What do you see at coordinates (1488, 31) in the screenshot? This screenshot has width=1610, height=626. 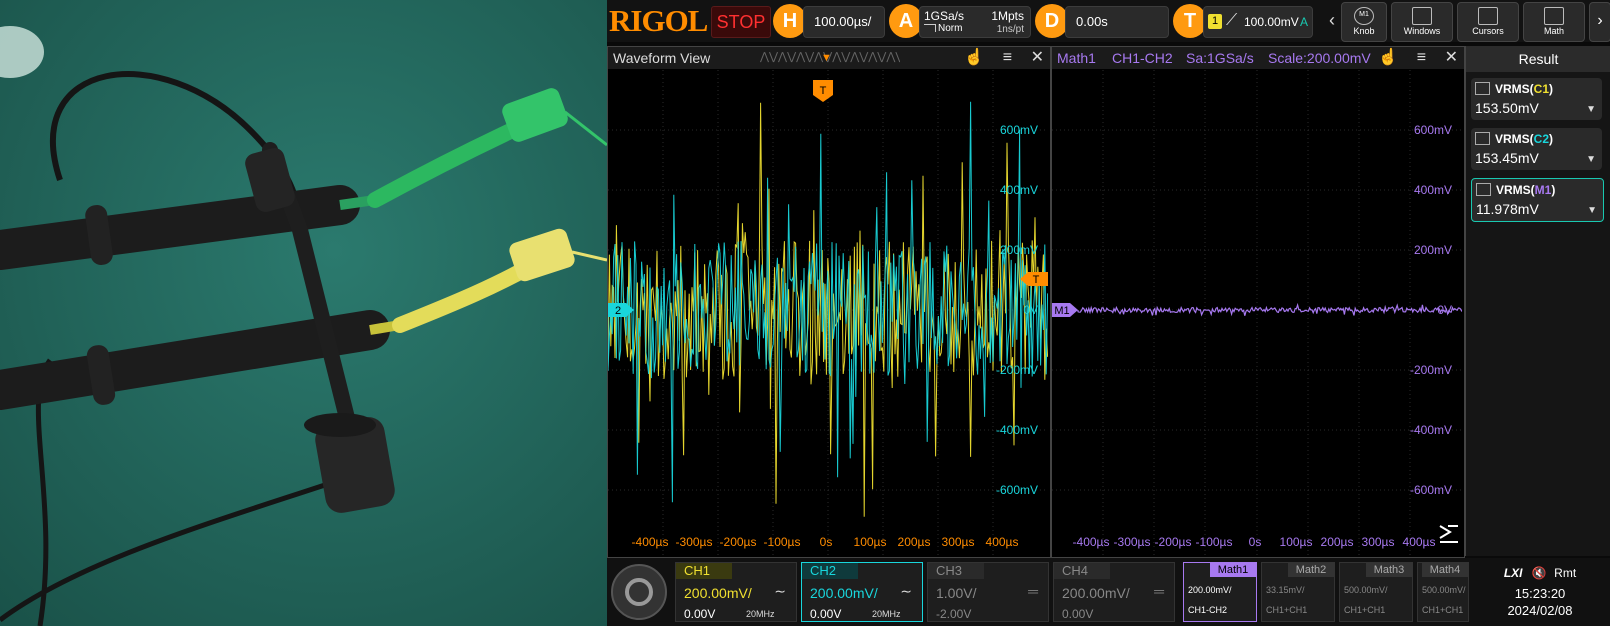 I see `cursors-label: Cursors` at bounding box center [1488, 31].